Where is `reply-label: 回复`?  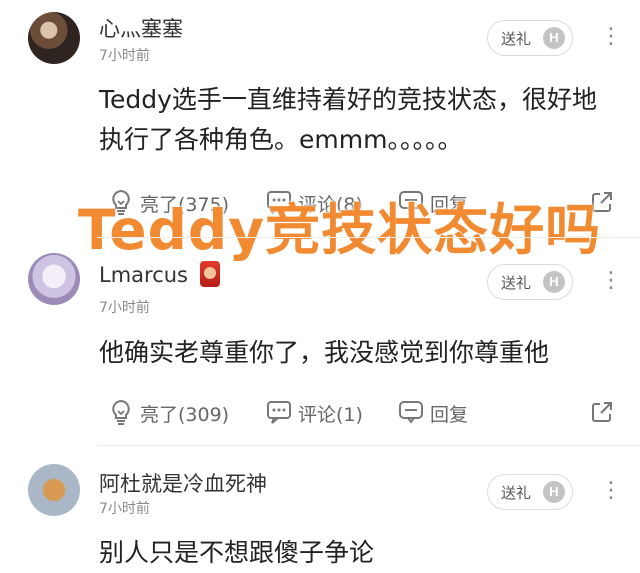
reply-label: 回复 is located at coordinates (449, 415).